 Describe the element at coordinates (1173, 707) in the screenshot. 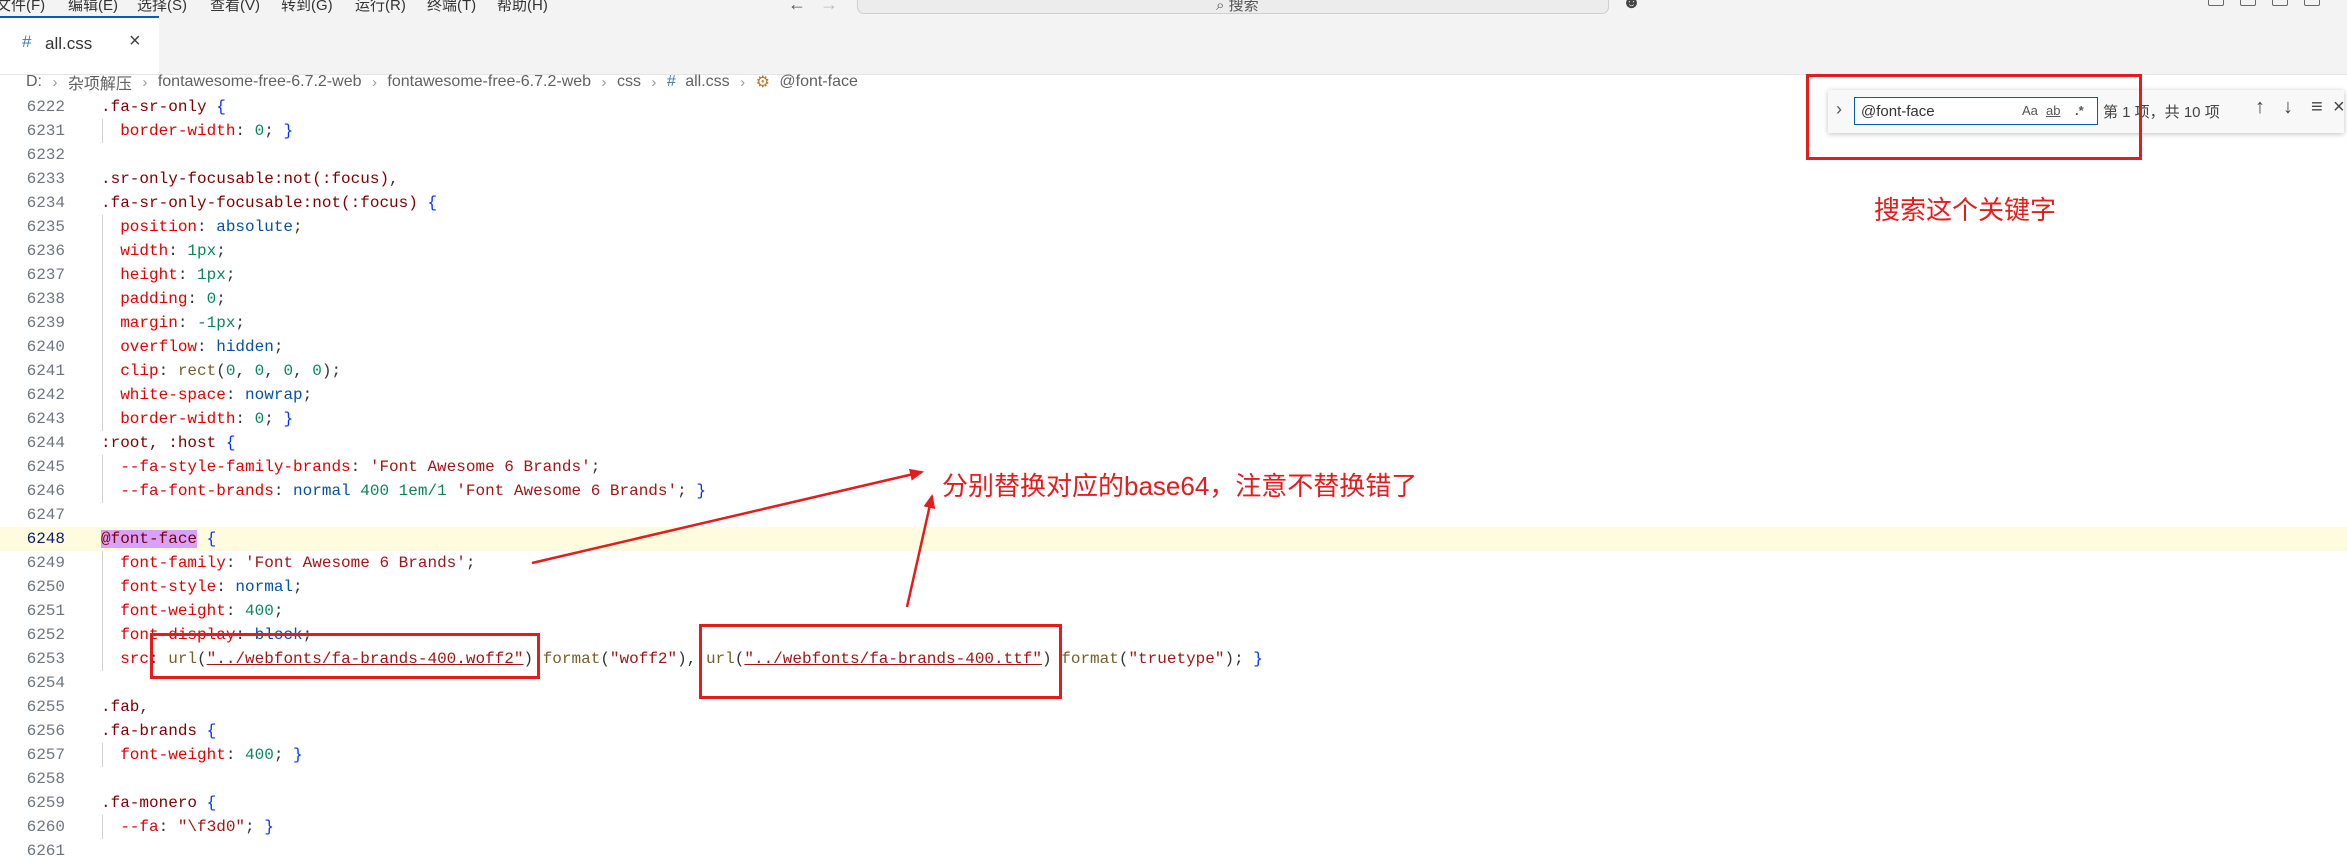

I see `code-line: 6255 .fab,` at that location.